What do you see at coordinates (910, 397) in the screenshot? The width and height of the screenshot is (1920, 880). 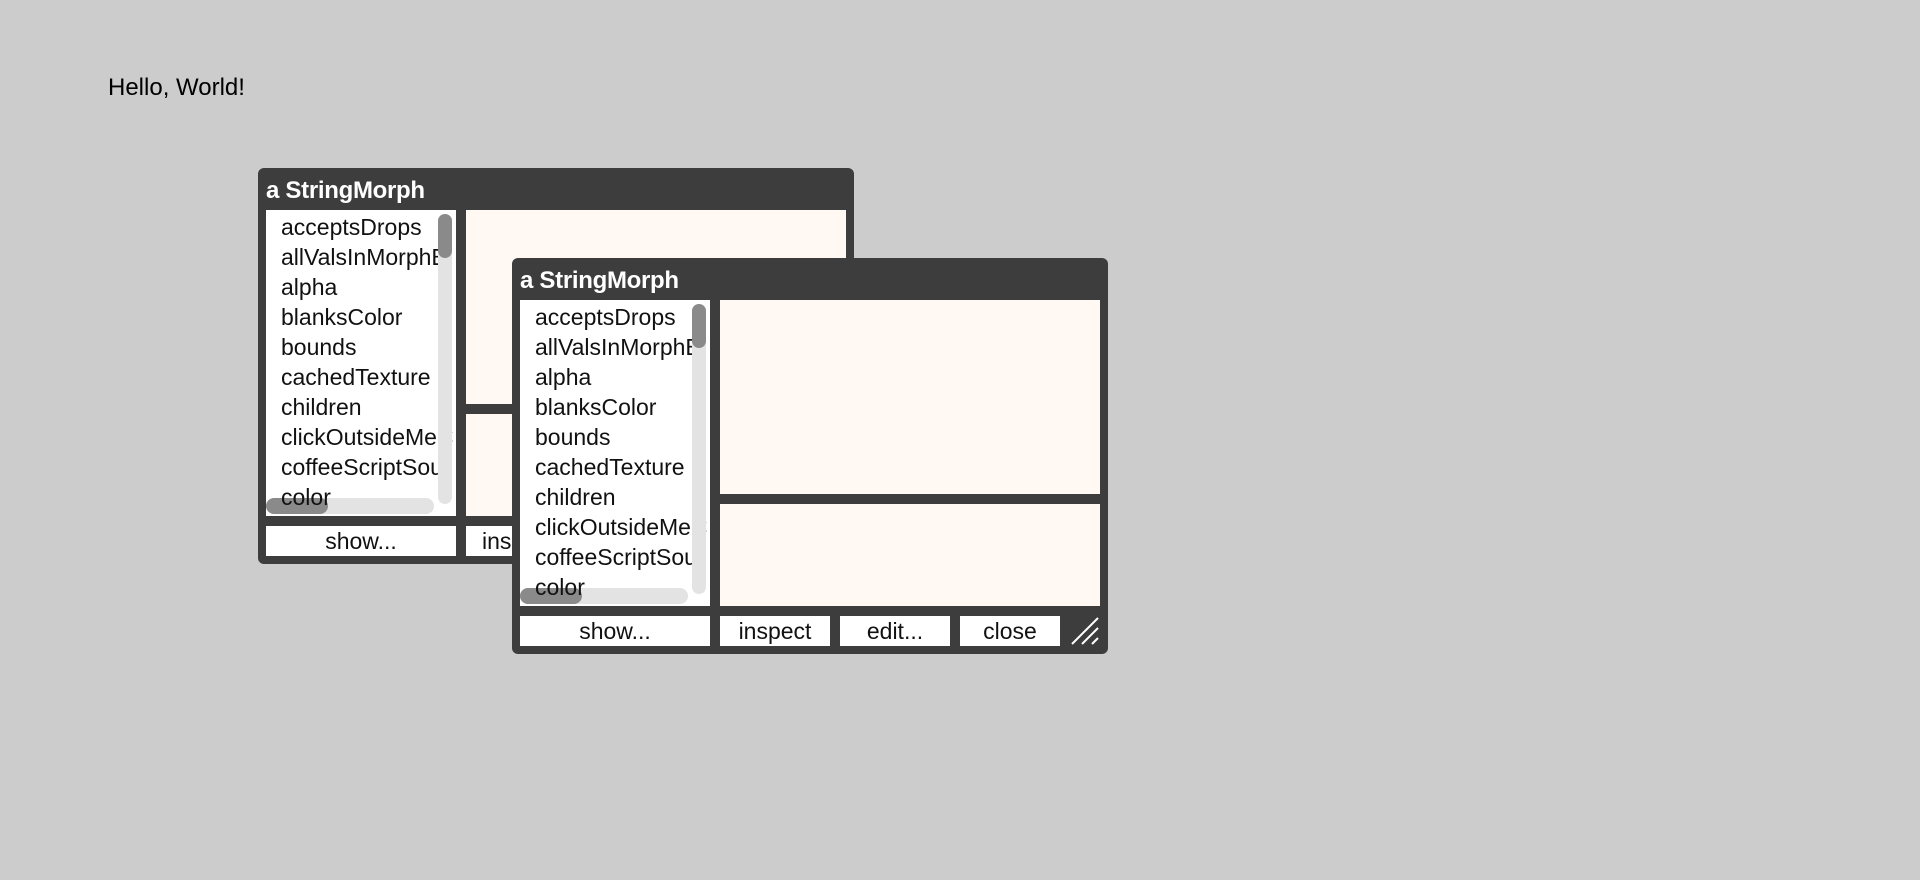 I see `value-pane` at bounding box center [910, 397].